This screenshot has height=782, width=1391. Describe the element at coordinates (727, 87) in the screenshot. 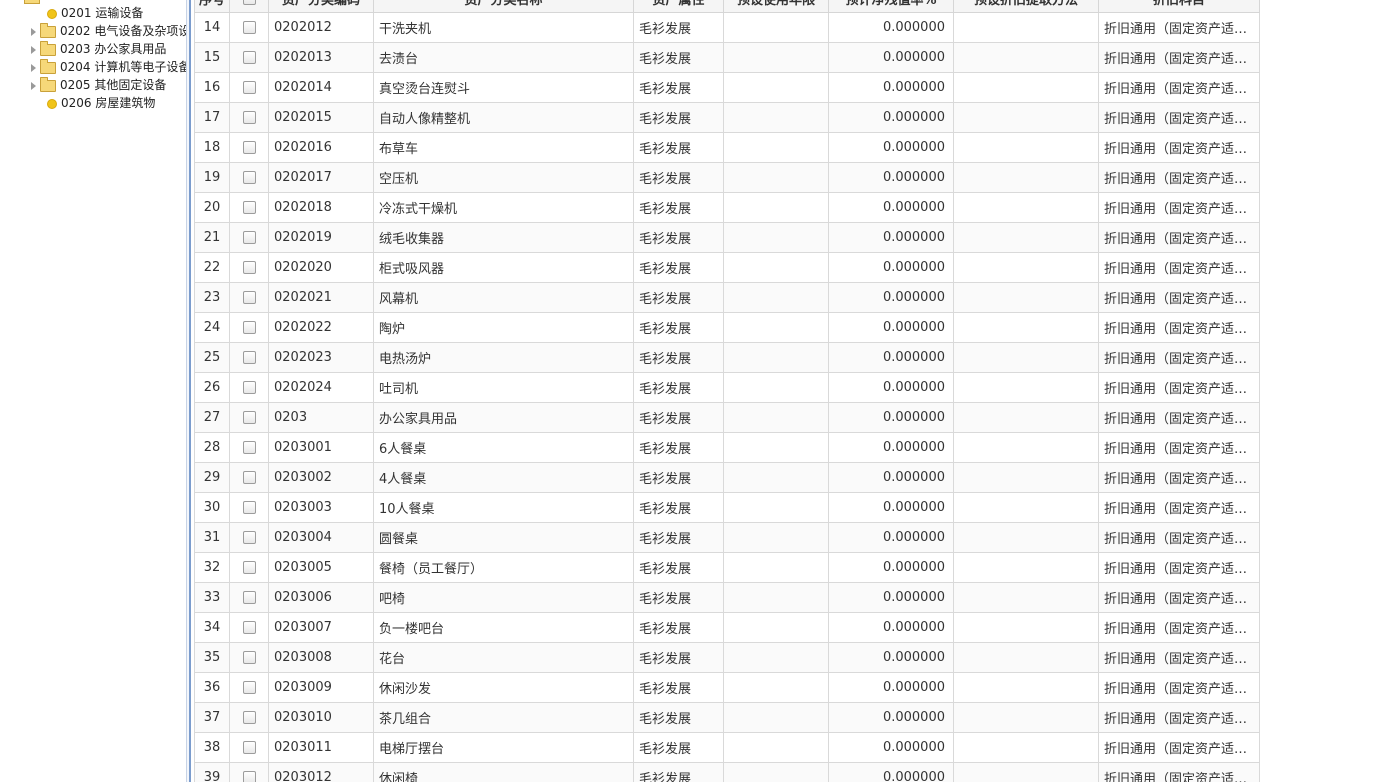

I see `table-row: 16 0202014 真空烫台连熨斗 毛衫发展 0.000000 折旧通用（固定资产适用）` at that location.